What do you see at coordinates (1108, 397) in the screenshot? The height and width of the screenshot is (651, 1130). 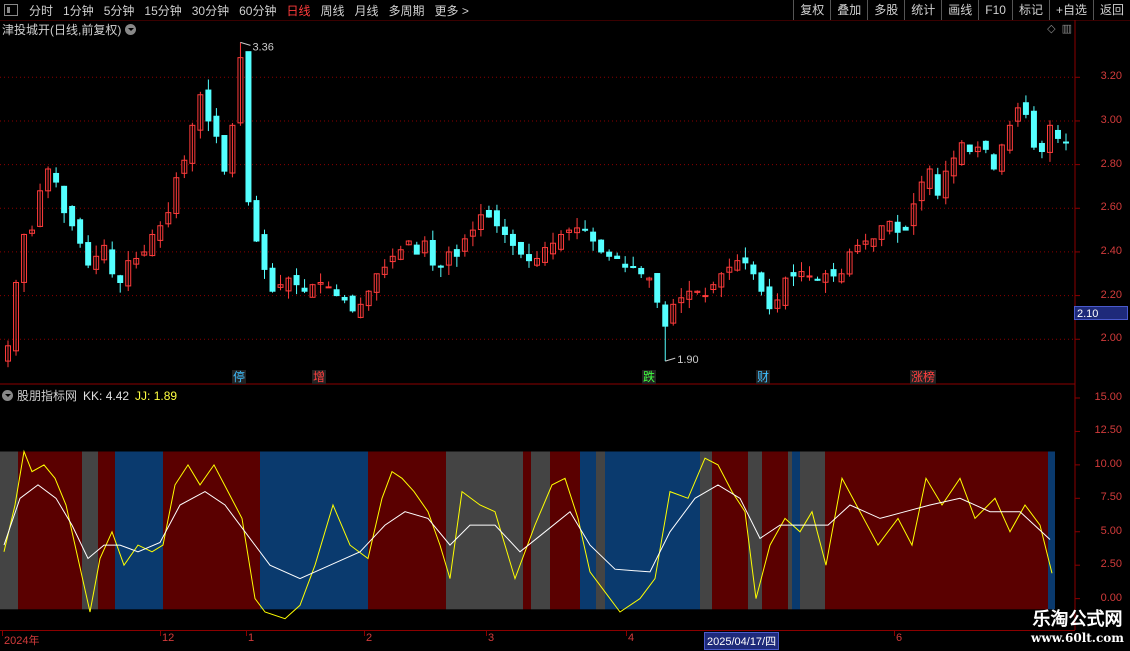 I see `indicator-label: 15.00` at bounding box center [1108, 397].